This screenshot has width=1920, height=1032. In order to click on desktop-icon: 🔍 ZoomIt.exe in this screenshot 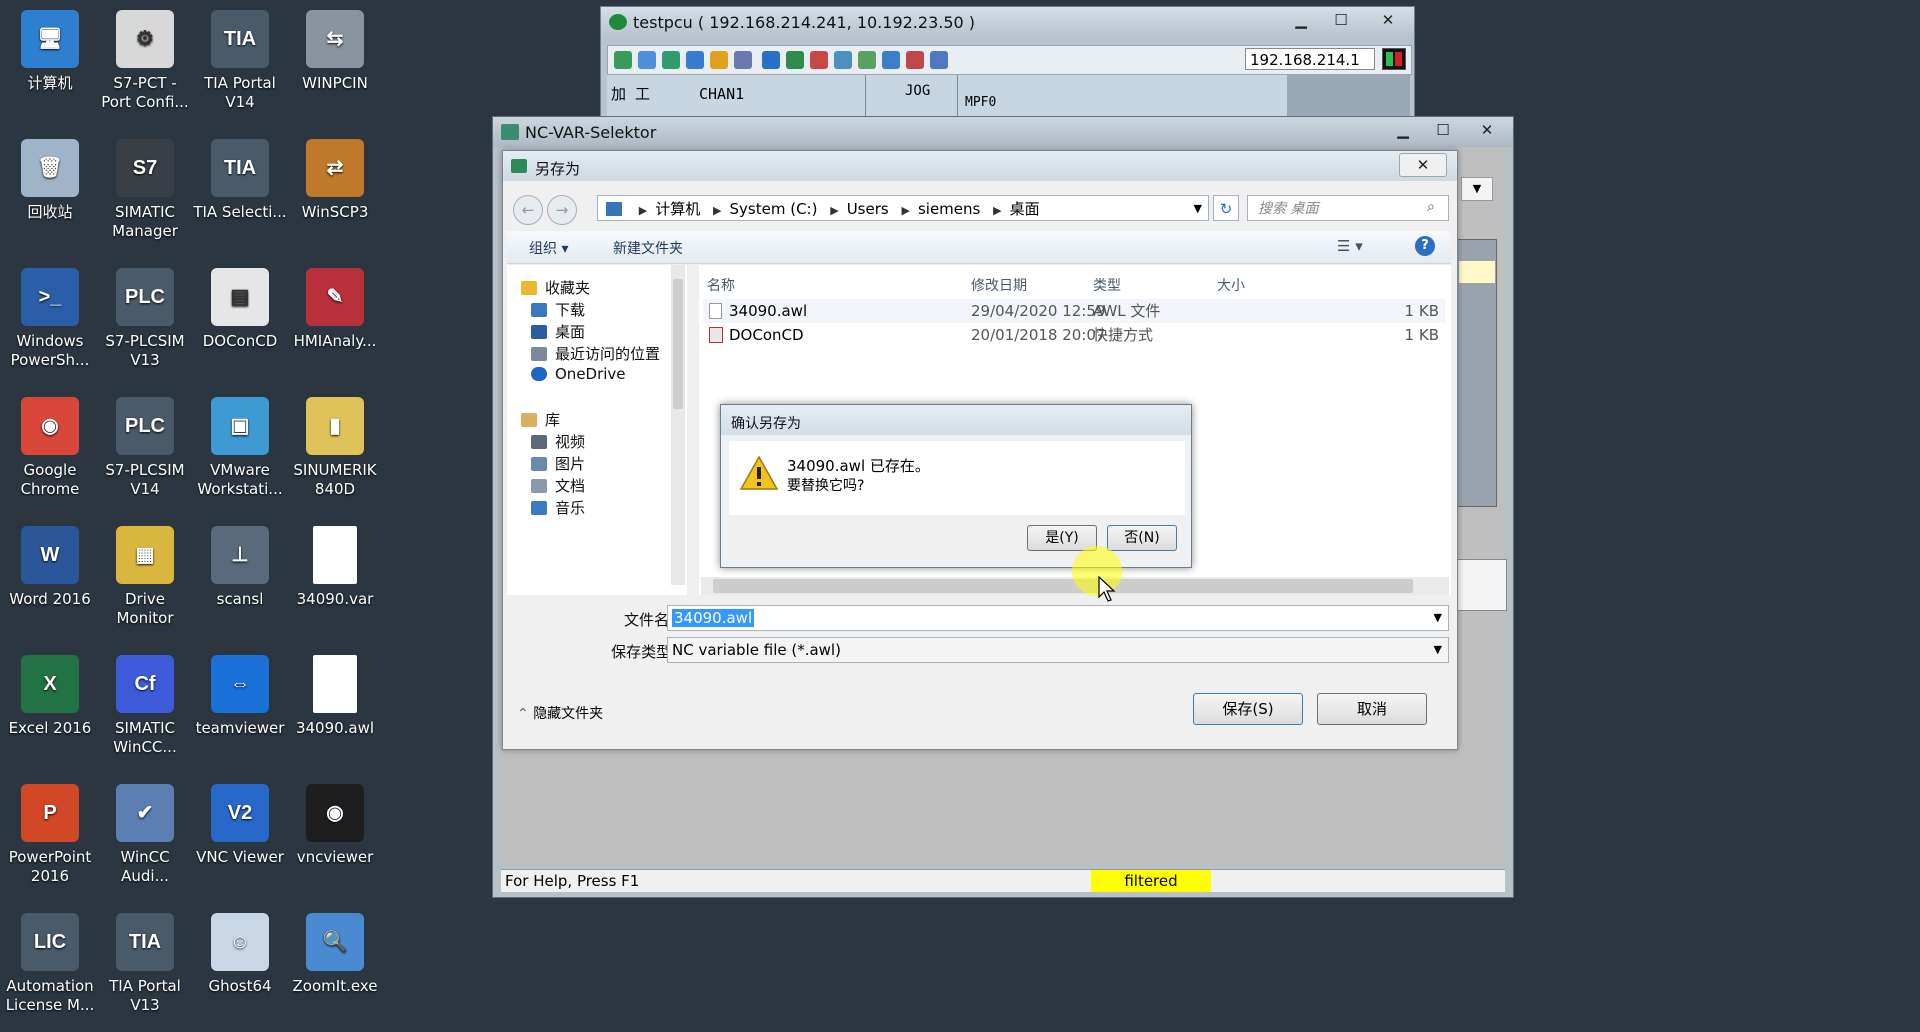, I will do `click(335, 954)`.